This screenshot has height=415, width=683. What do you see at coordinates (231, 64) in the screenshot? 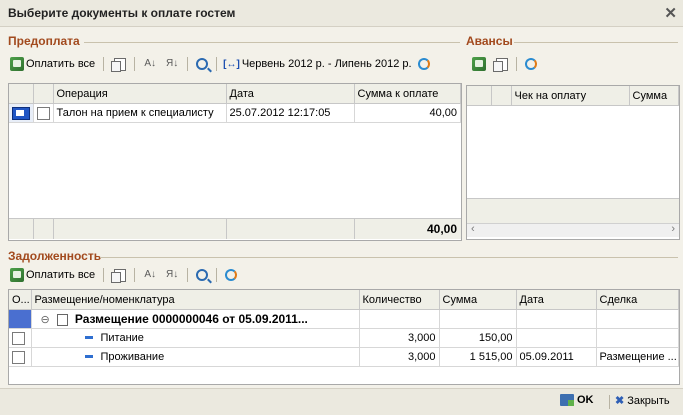
I see `period-arrows-icon: [↔]` at bounding box center [231, 64].